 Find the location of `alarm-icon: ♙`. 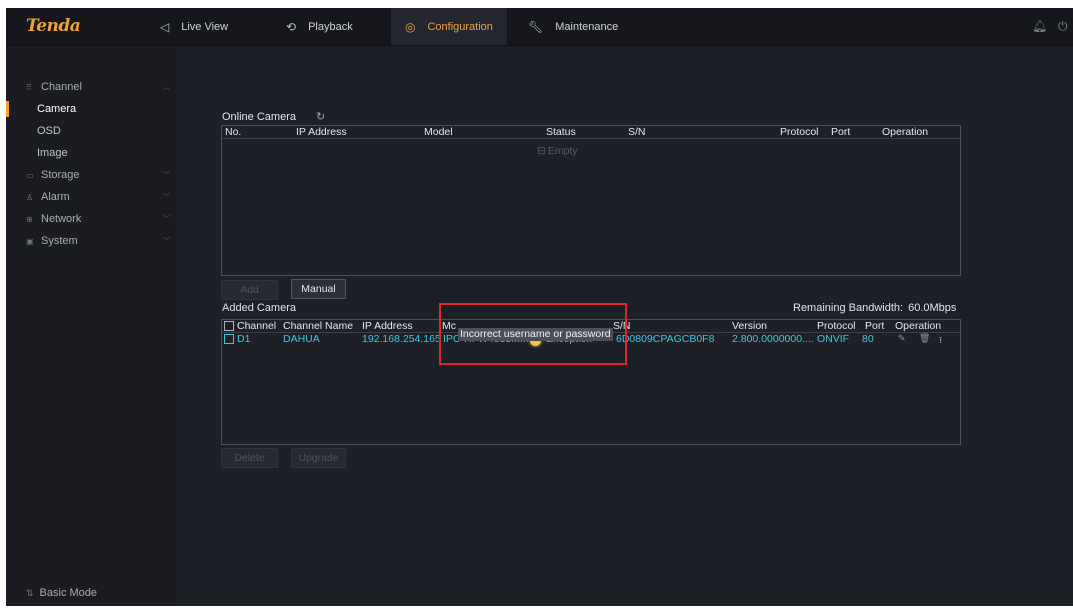

alarm-icon: ♙ is located at coordinates (30, 197).